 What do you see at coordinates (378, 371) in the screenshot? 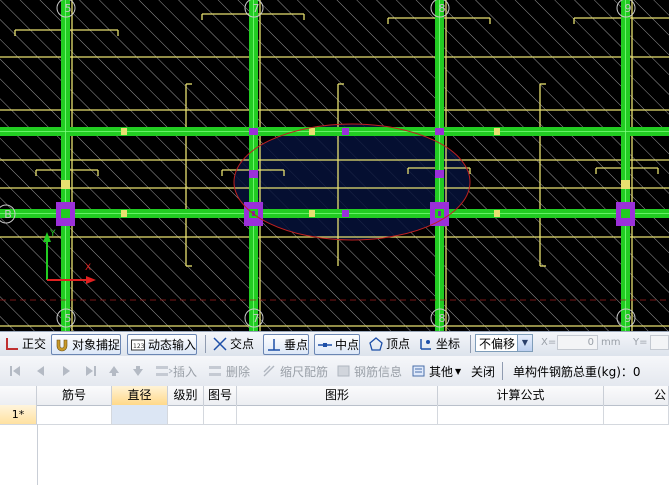
I see `rebar-info-label: 钢筋信息` at bounding box center [378, 371].